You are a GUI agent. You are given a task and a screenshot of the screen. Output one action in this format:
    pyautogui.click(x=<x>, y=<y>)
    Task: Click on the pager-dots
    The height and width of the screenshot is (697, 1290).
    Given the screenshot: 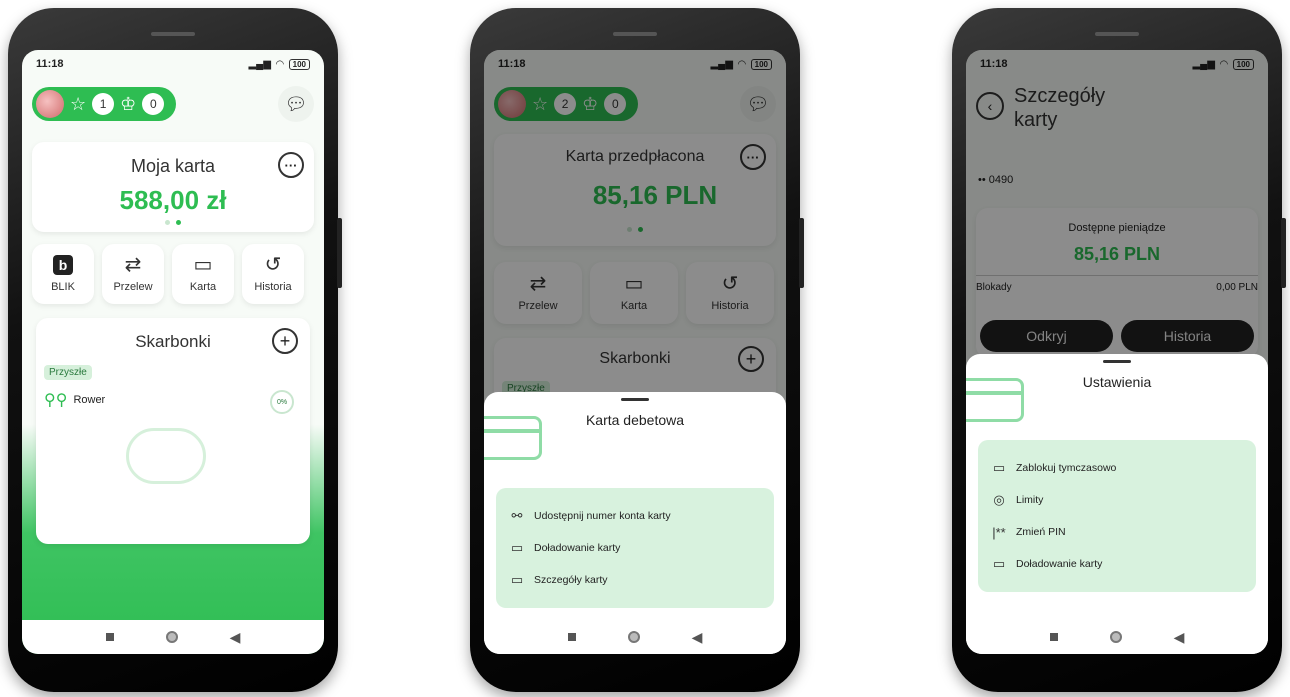 What is the action you would take?
    pyautogui.click(x=173, y=222)
    